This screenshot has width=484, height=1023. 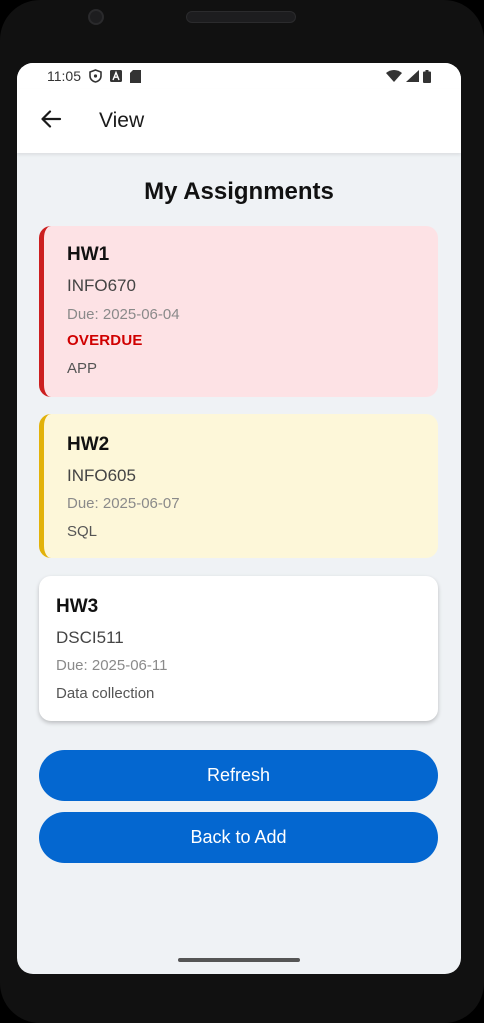 What do you see at coordinates (238, 837) in the screenshot?
I see `back-to-add-button: Back to Add` at bounding box center [238, 837].